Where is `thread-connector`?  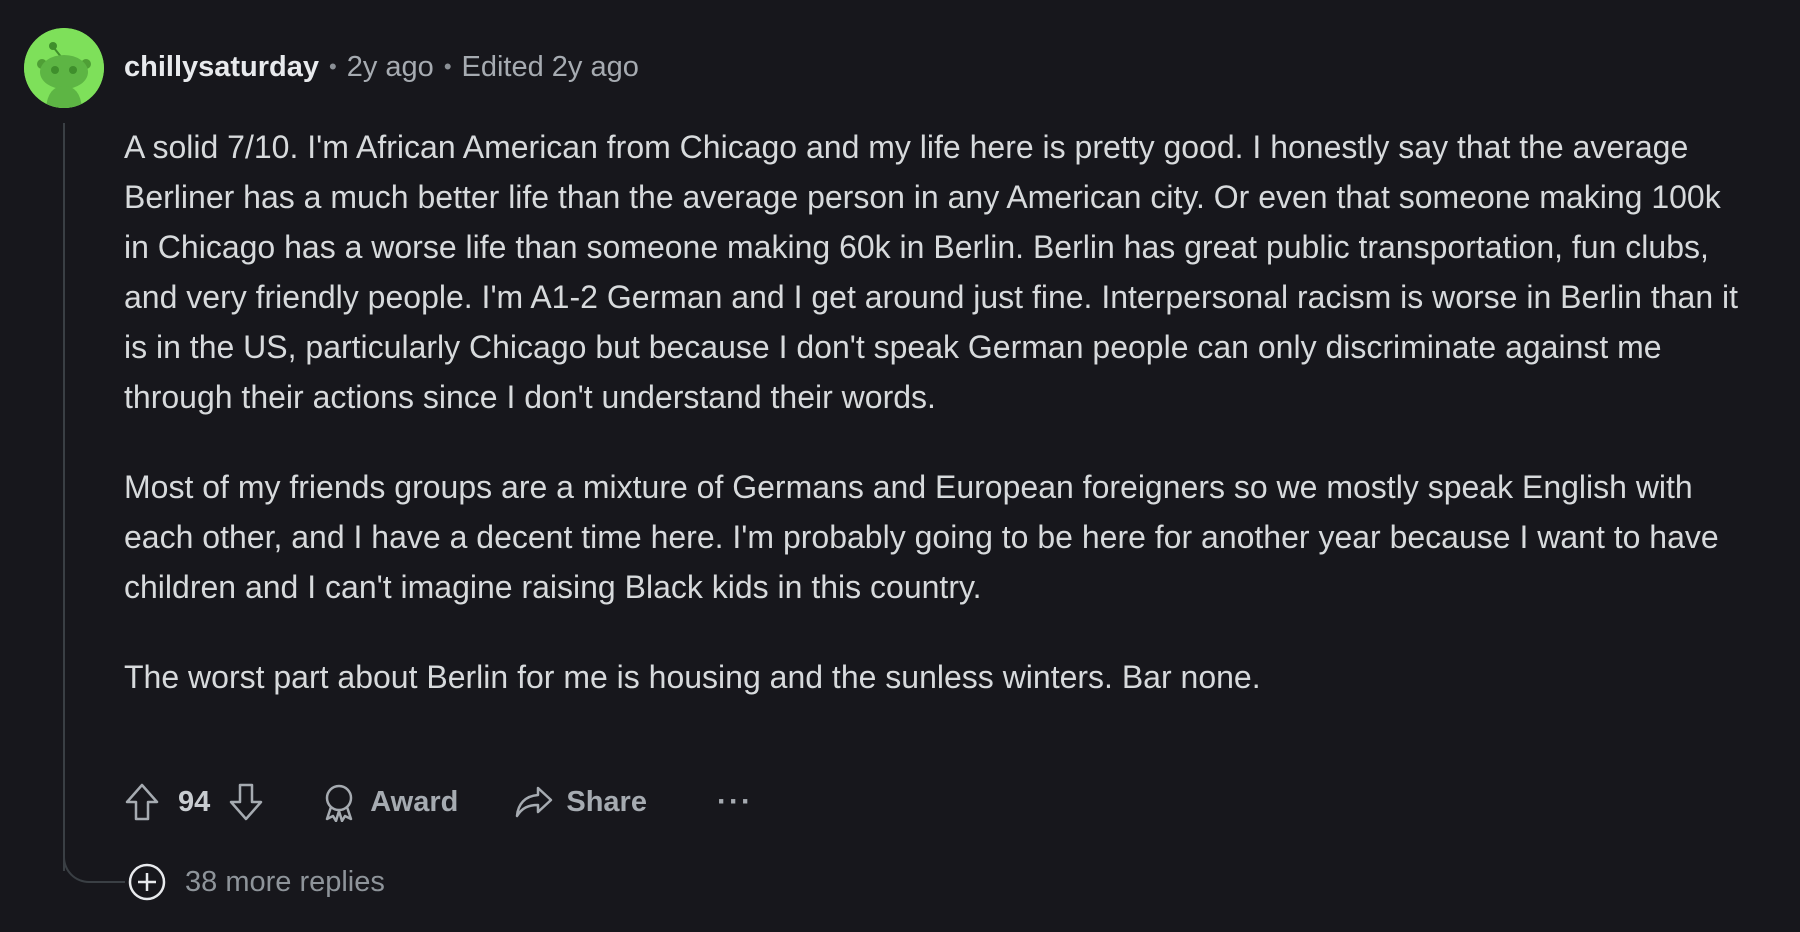
thread-connector is located at coordinates (94, 864).